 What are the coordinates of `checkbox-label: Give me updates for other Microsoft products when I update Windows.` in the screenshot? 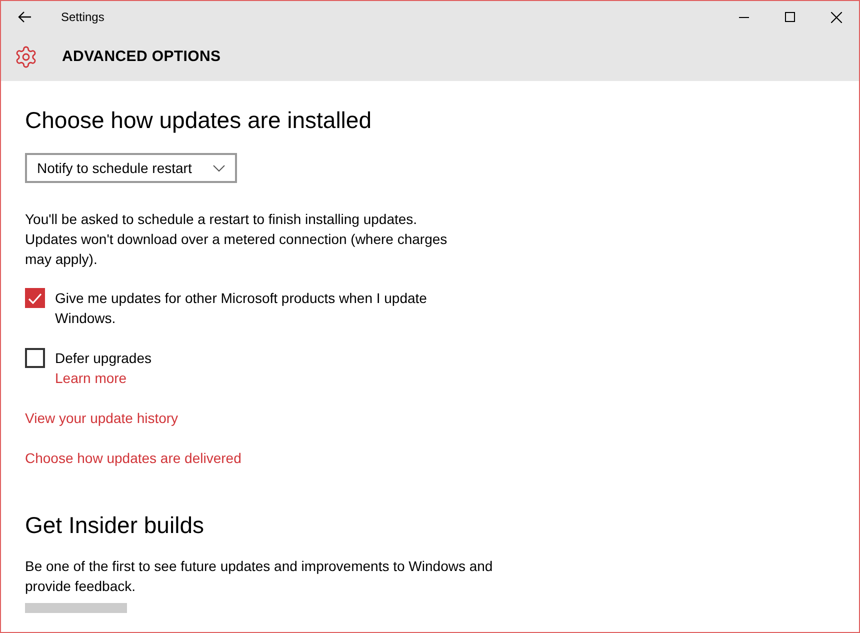 It's located at (241, 308).